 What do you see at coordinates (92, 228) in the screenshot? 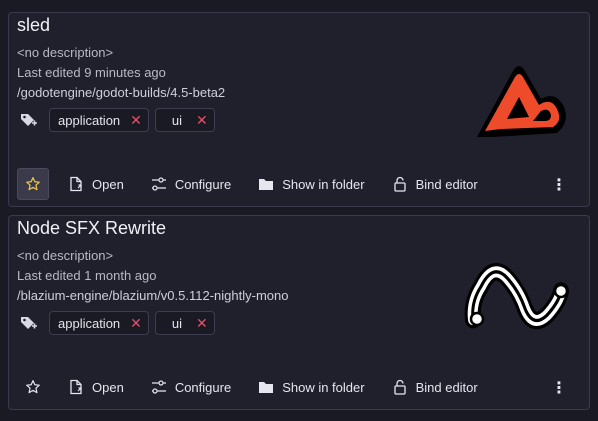
I see `project-title: Node SFX Rewrite` at bounding box center [92, 228].